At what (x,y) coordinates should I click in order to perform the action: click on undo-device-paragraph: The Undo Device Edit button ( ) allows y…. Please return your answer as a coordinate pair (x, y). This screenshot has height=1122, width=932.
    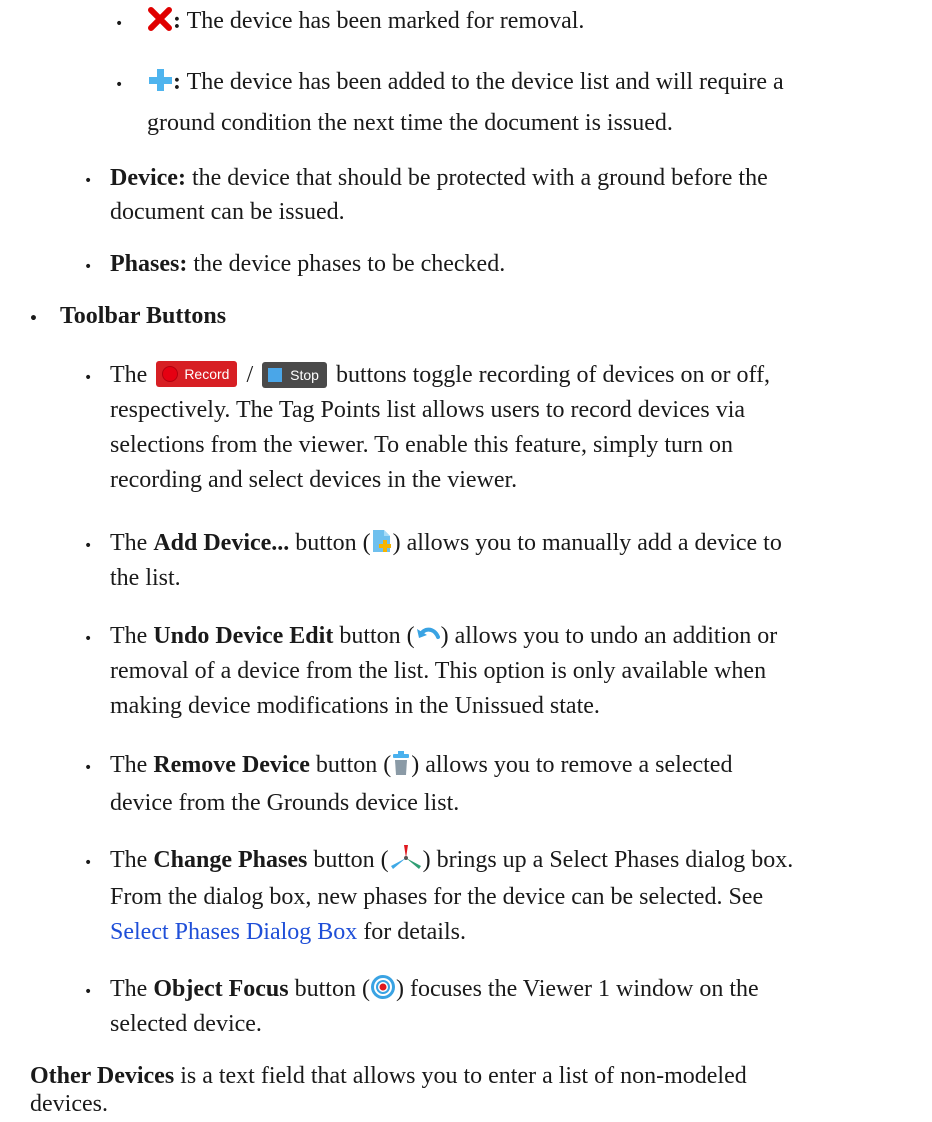
    Looking at the image, I should click on (443, 638).